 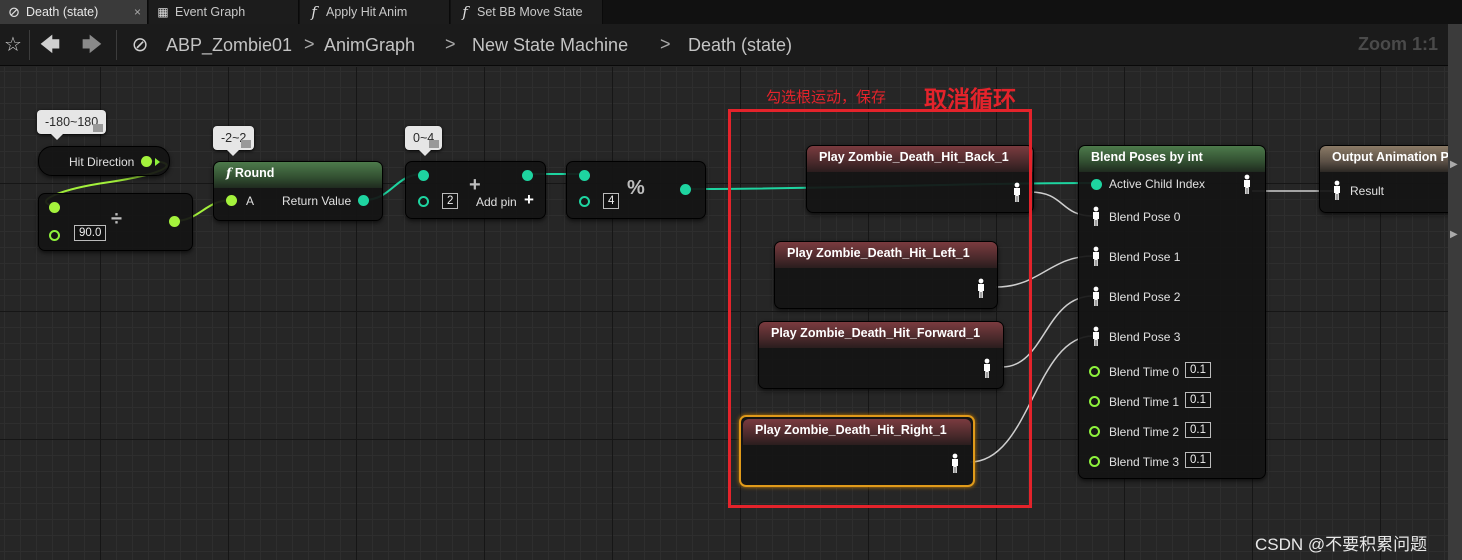 I want to click on pin-label: Blend Time 3, so click(x=1144, y=462).